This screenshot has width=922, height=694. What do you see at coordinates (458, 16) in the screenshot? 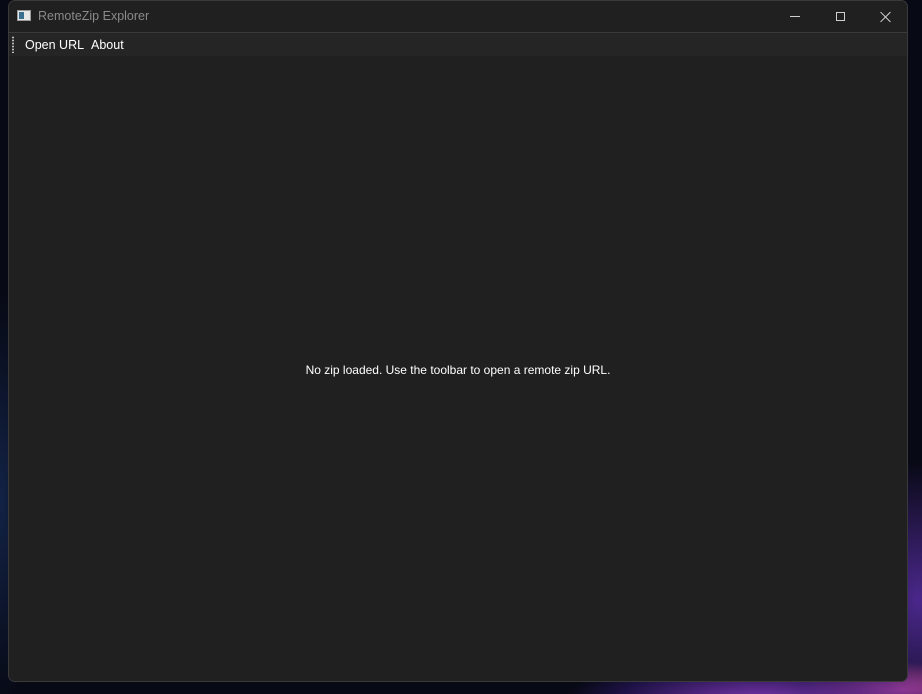
I see `title-bar: RemoteZip Explorer` at bounding box center [458, 16].